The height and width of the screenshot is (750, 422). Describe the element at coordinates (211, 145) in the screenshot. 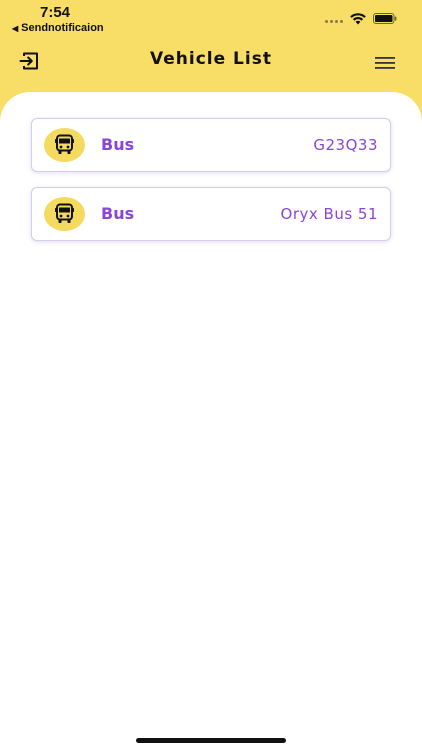

I see `vehicle-card: Bus G23Q33` at that location.